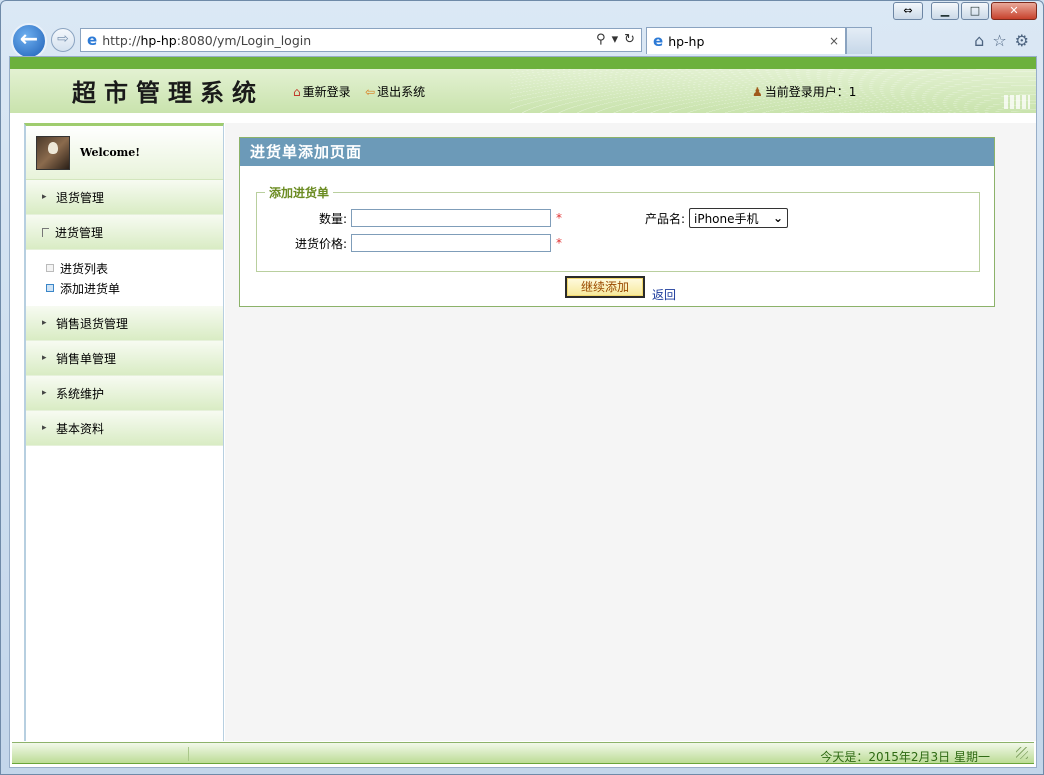 The image size is (1044, 775). I want to click on welcome-text: Welcome!, so click(110, 152).